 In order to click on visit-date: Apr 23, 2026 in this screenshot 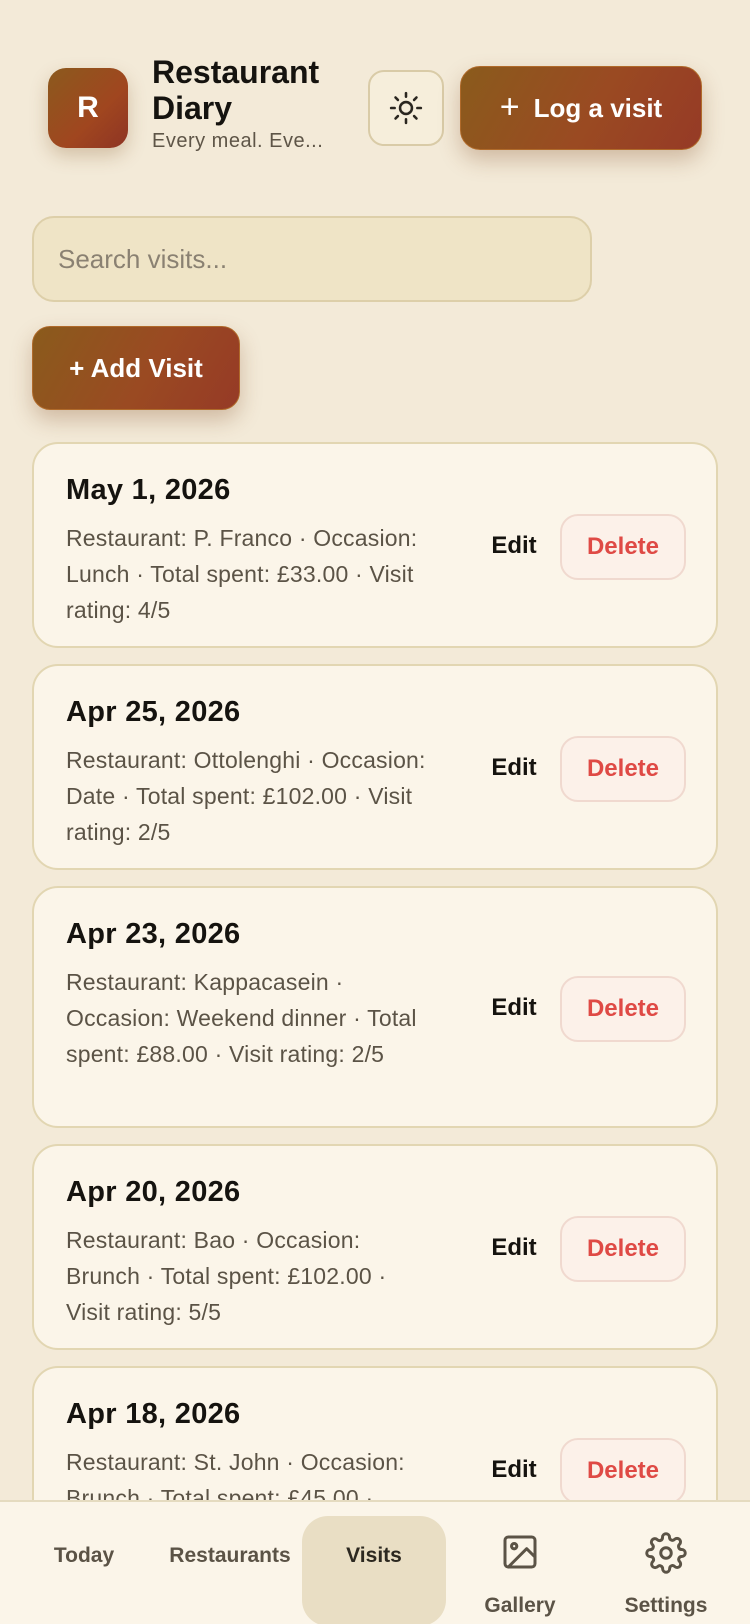, I will do `click(153, 934)`.